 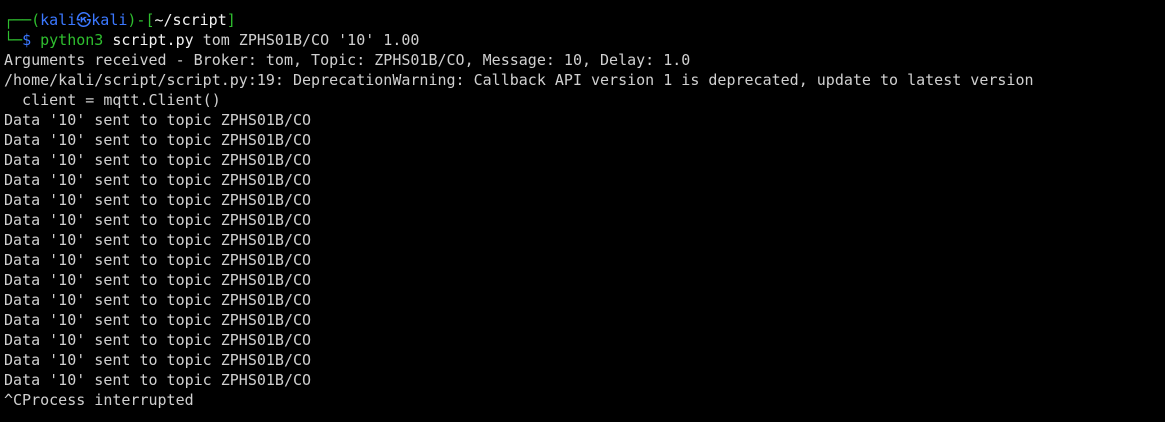 What do you see at coordinates (153, 40) in the screenshot?
I see `command-script: script.py` at bounding box center [153, 40].